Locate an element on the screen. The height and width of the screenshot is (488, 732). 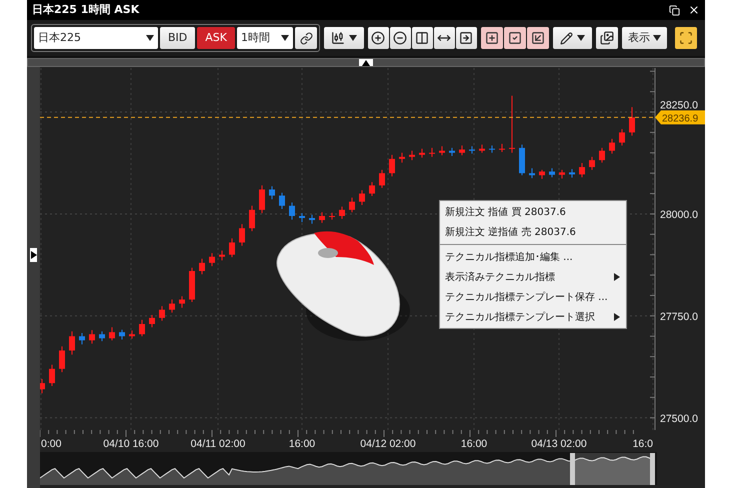
link-icon is located at coordinates (306, 38).